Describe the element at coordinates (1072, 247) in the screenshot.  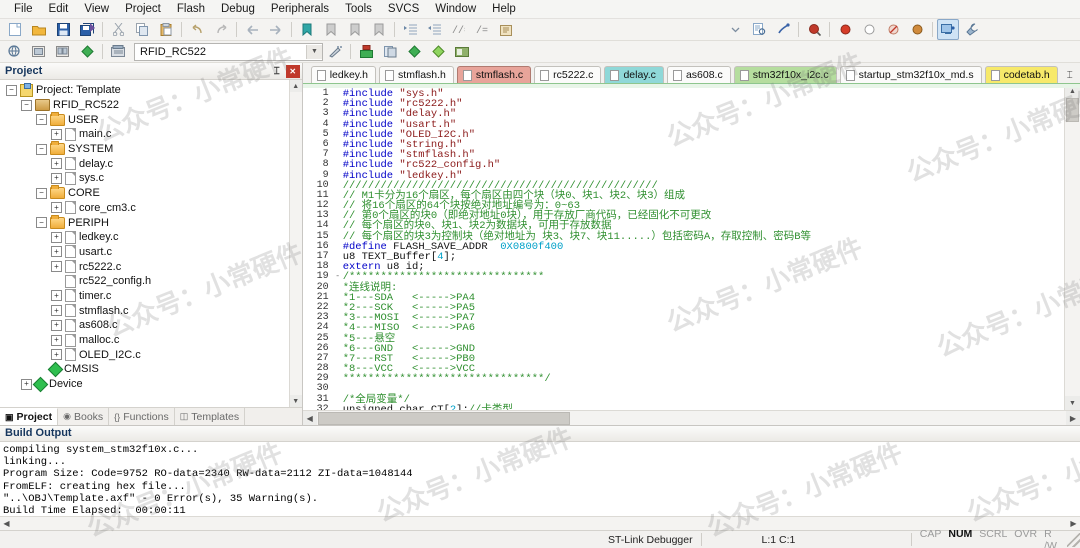
I see `editor-vertical-scrollbar: ▲ ▼` at that location.